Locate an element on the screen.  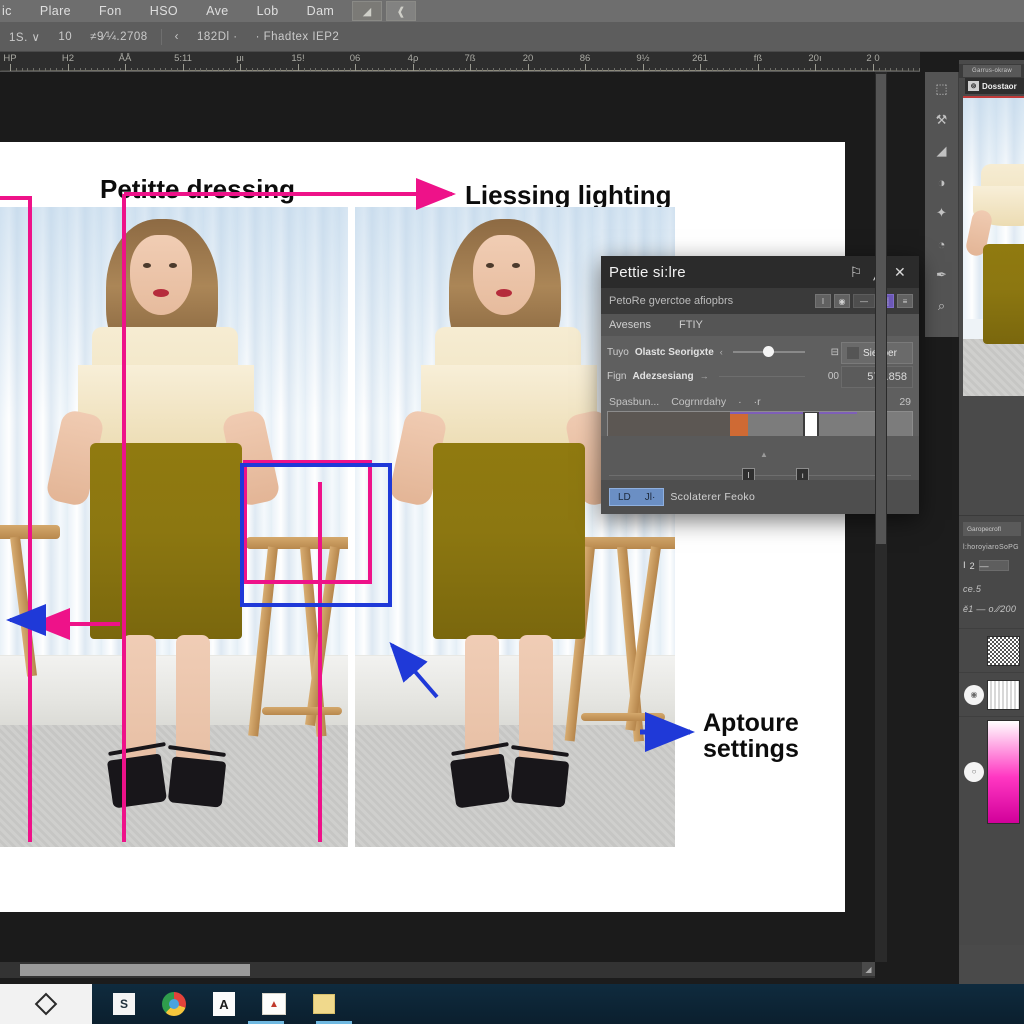
menu-item-5: Lob is located at coordinates (268, 11).